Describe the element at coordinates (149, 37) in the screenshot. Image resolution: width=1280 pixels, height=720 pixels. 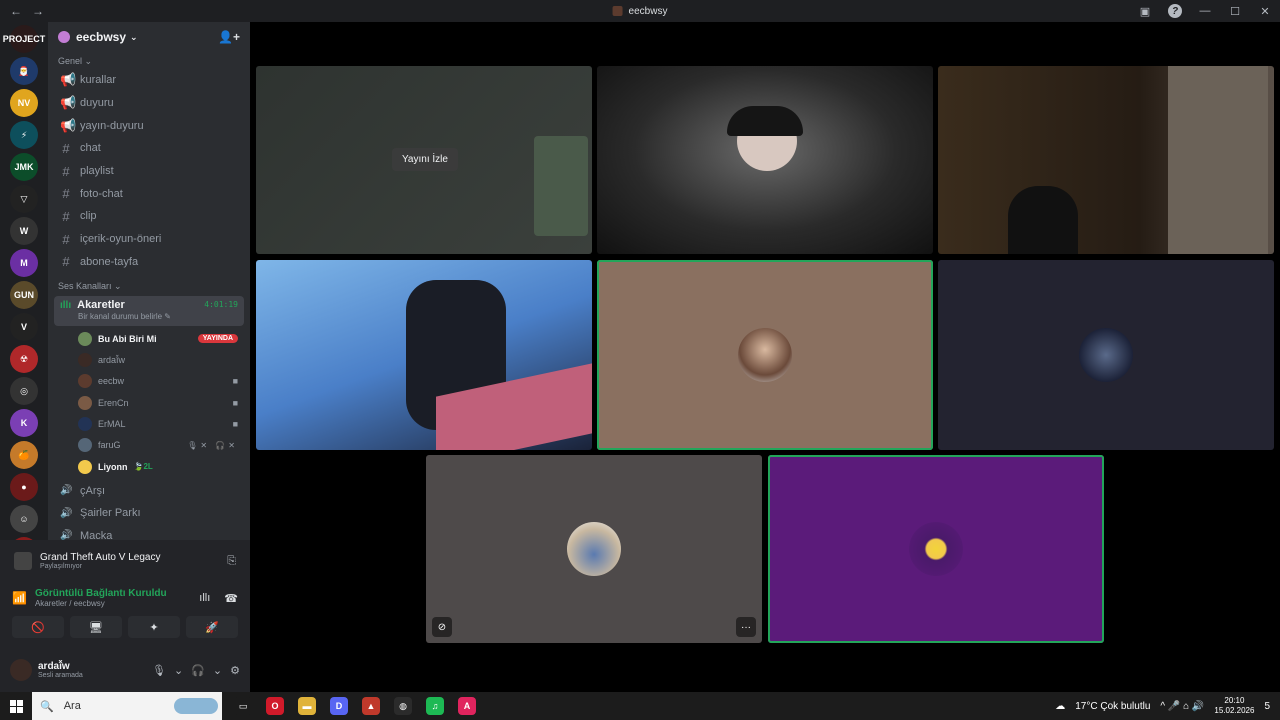
I see `guild-header: eecbwsy ⌄ 👤+` at that location.